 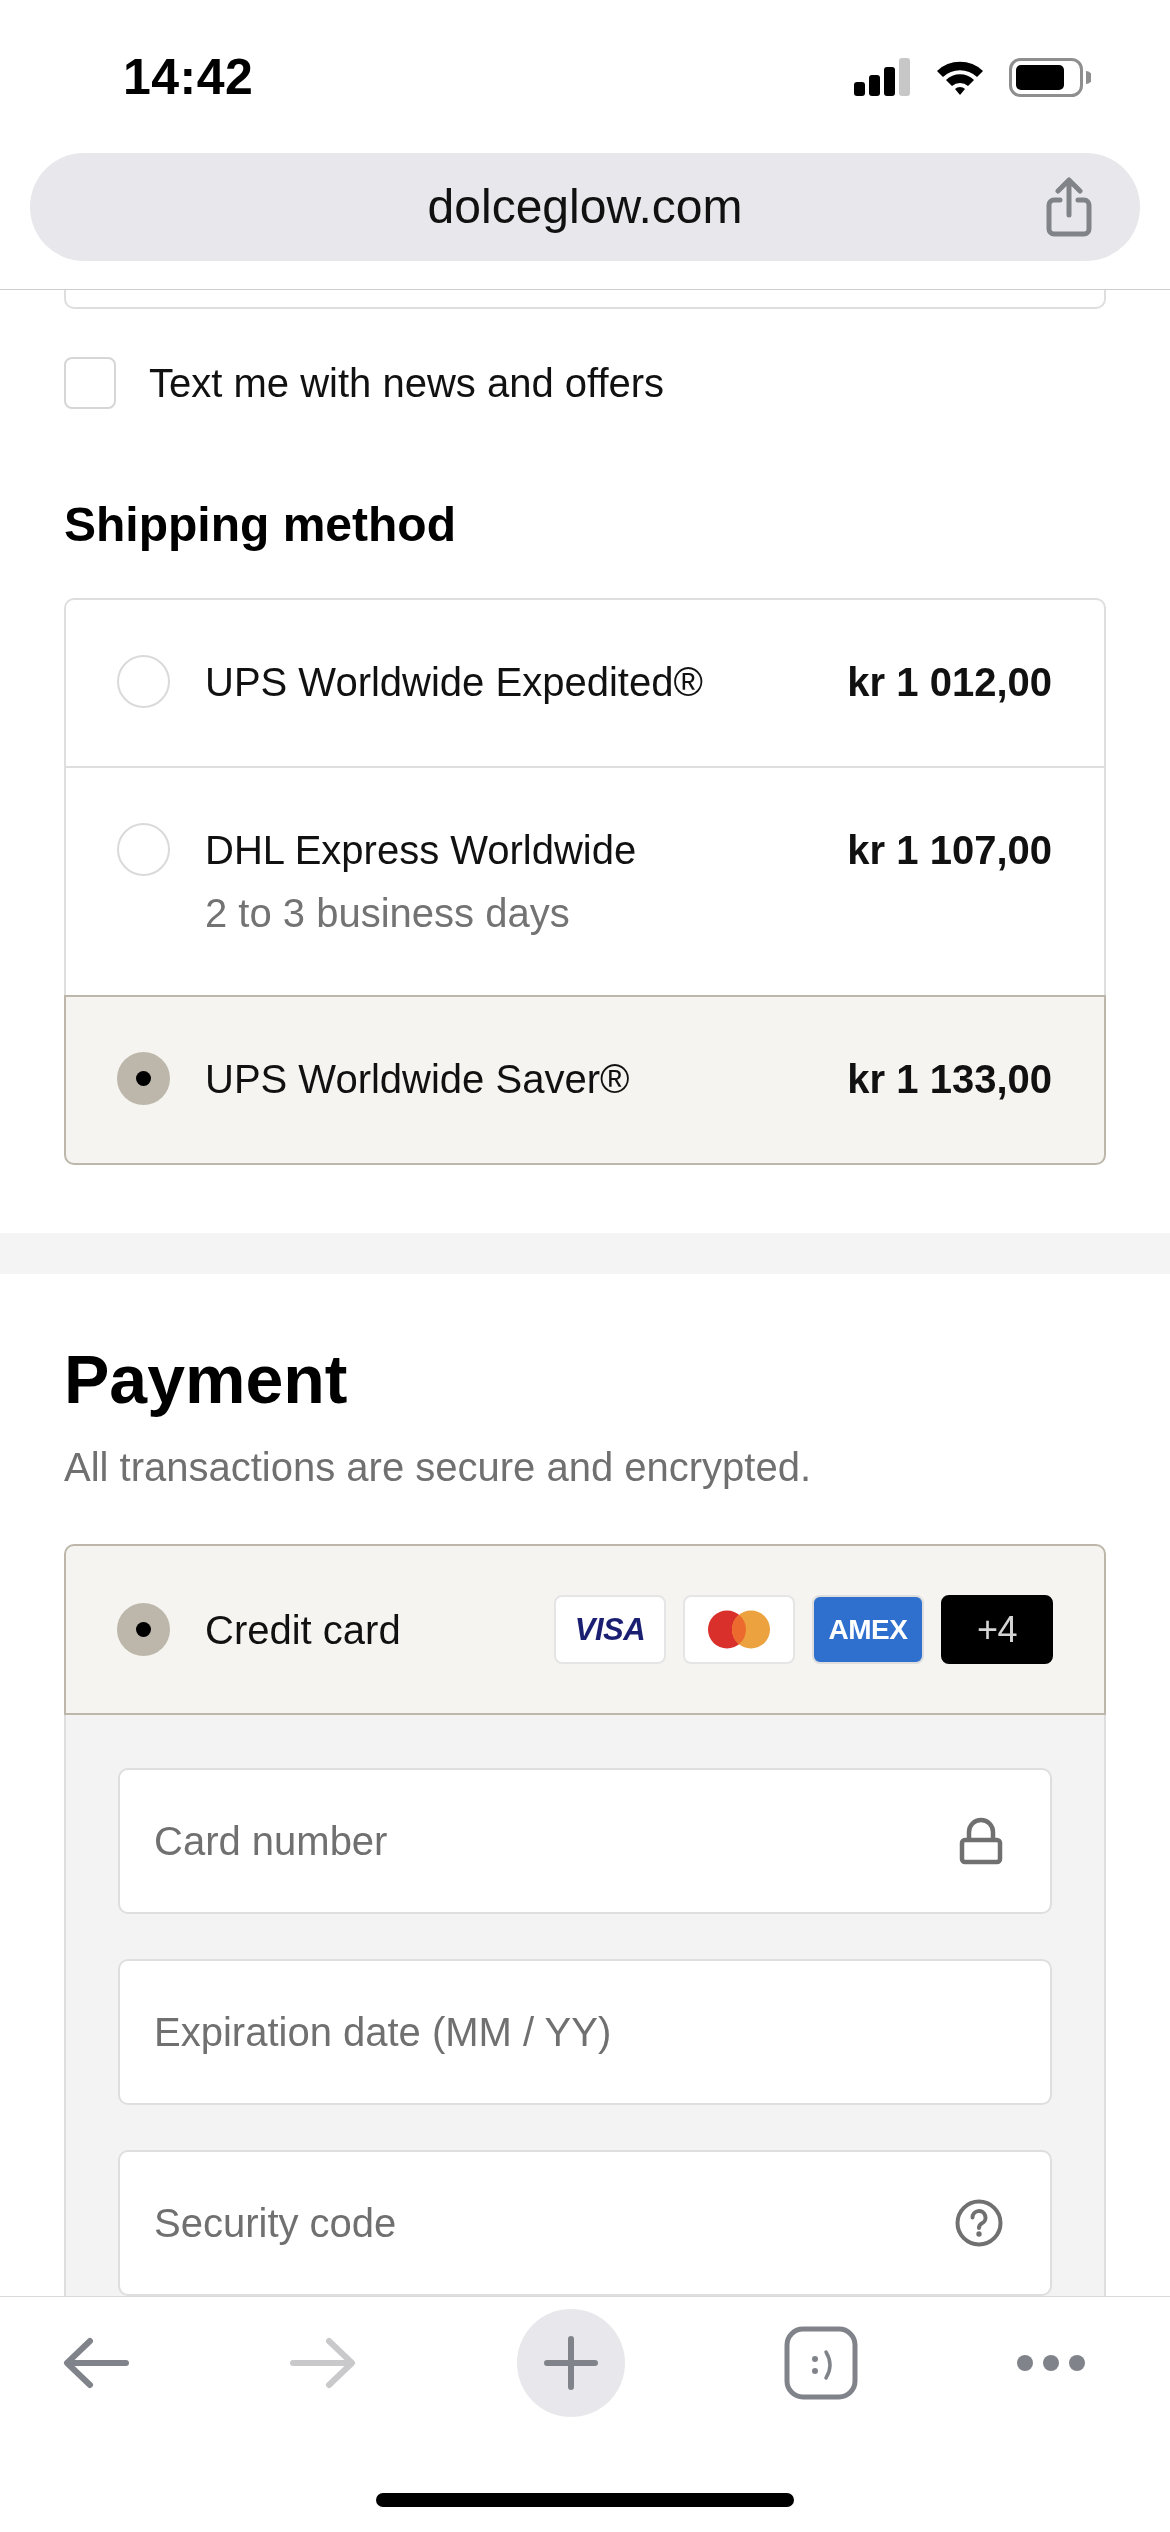 I want to click on amex-logo: AMEX, so click(x=868, y=1629).